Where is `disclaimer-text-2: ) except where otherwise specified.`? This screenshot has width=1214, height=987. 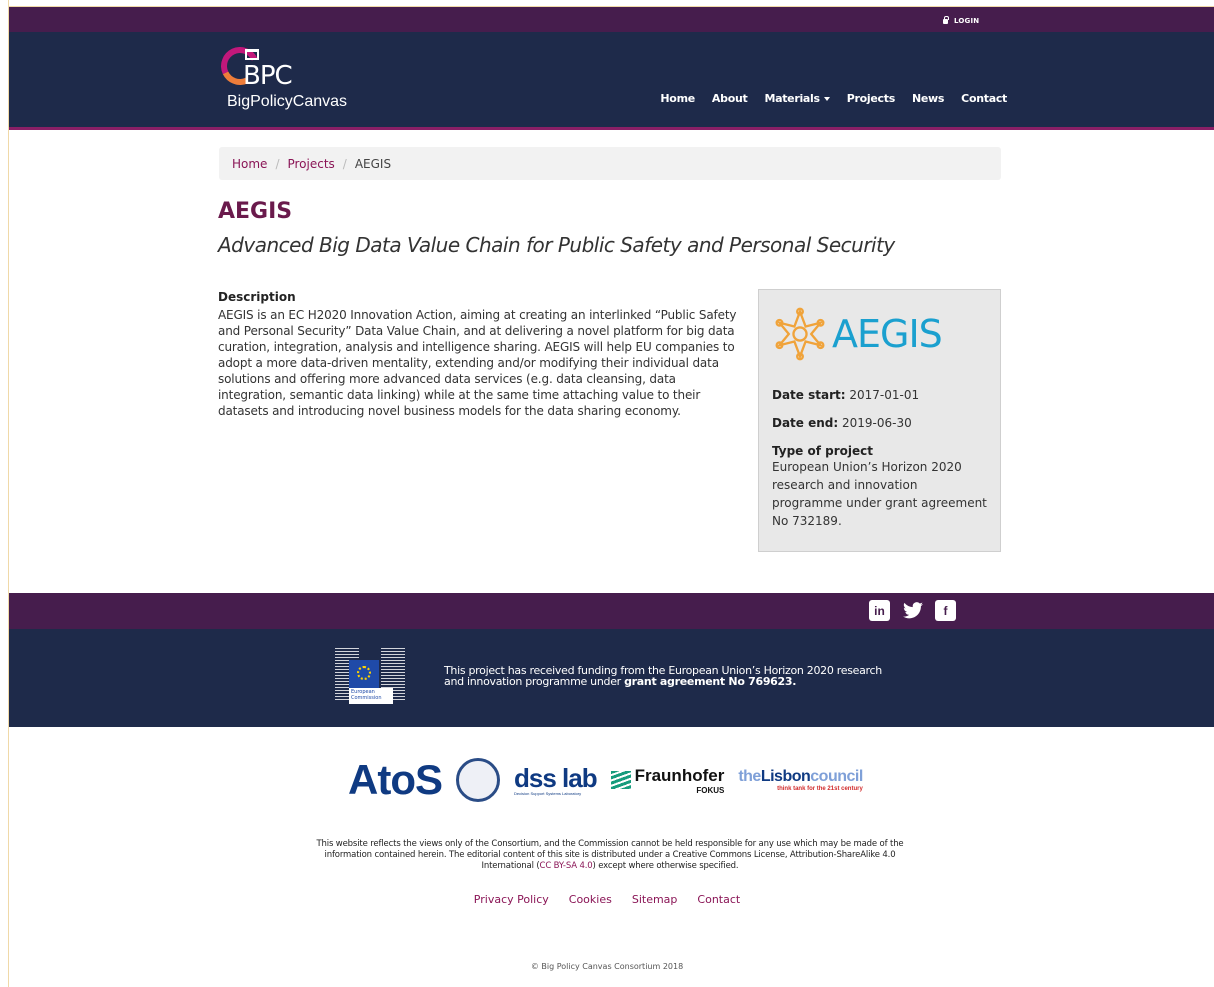 disclaimer-text-2: ) except where otherwise specified. is located at coordinates (665, 866).